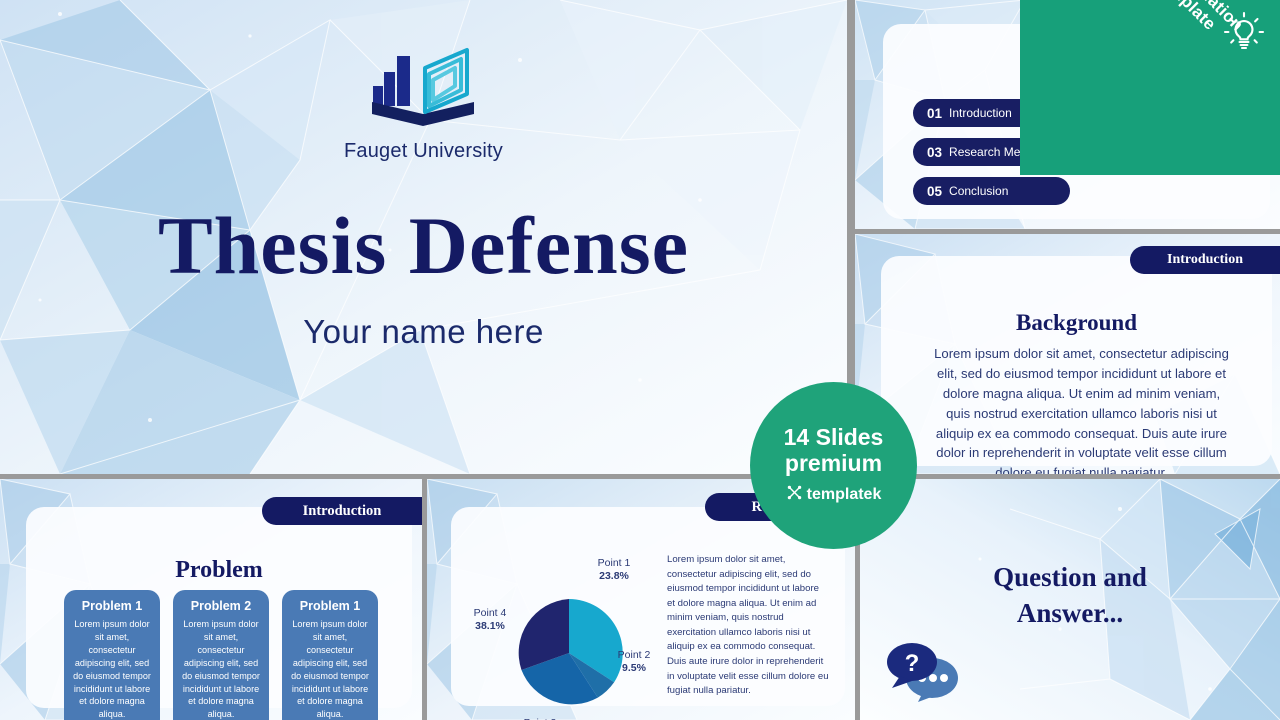 This screenshot has height=720, width=1280. What do you see at coordinates (844, 494) in the screenshot?
I see `templatek-wordmark: templatek` at bounding box center [844, 494].